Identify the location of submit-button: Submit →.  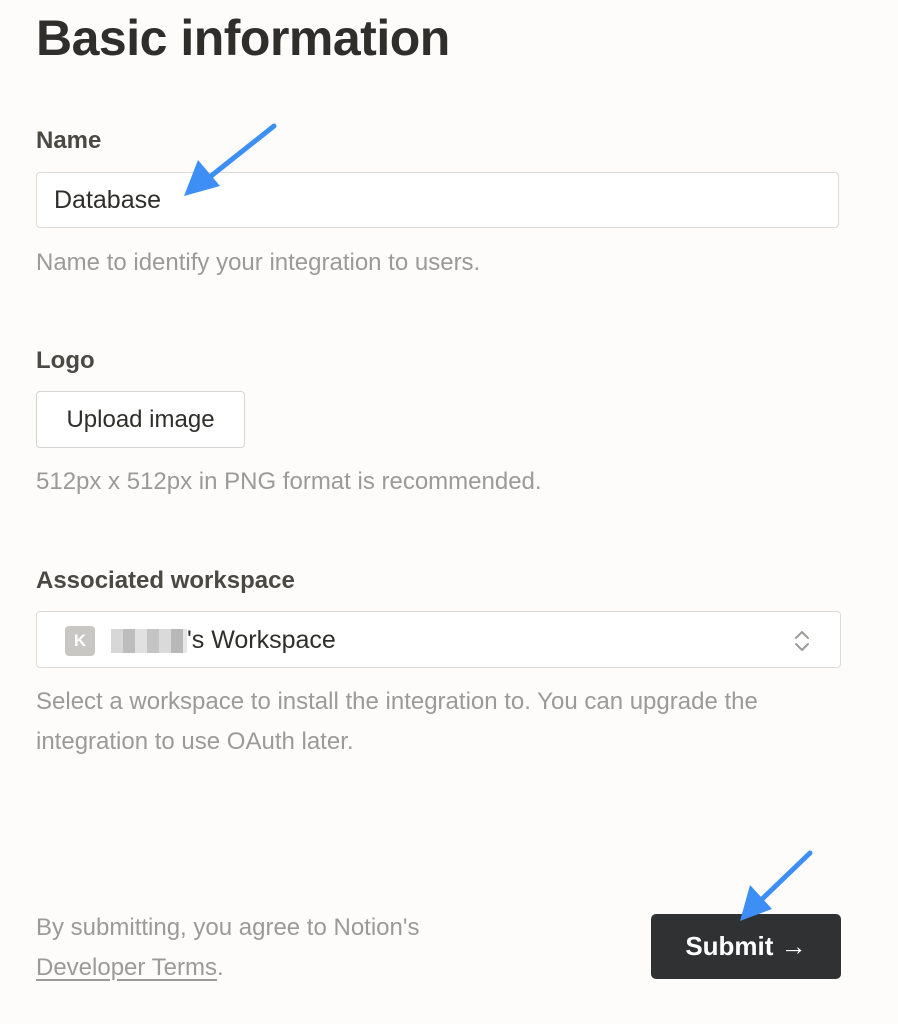
(746, 946).